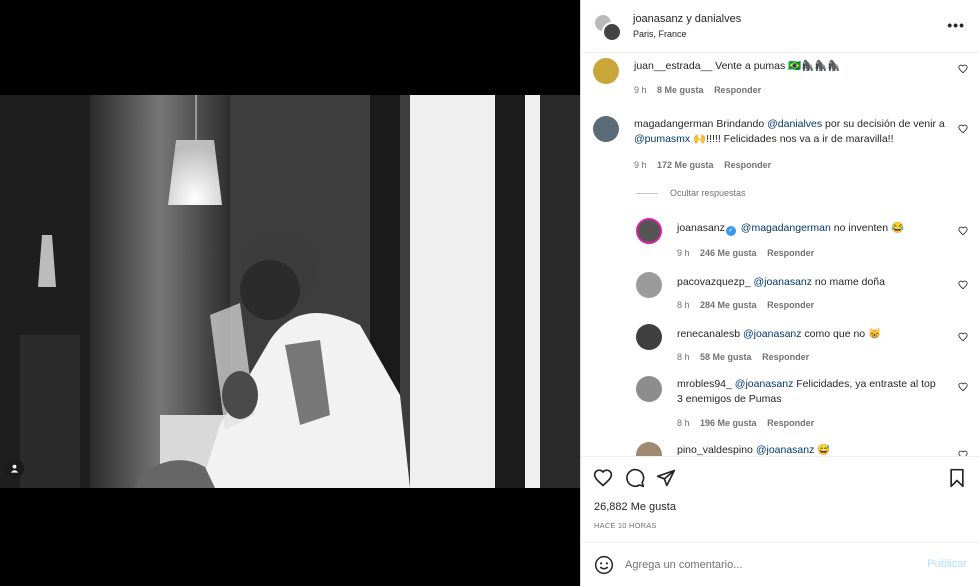  I want to click on comment-text: renecanalesb @joanasanz como que no 😸, so click(812, 334).